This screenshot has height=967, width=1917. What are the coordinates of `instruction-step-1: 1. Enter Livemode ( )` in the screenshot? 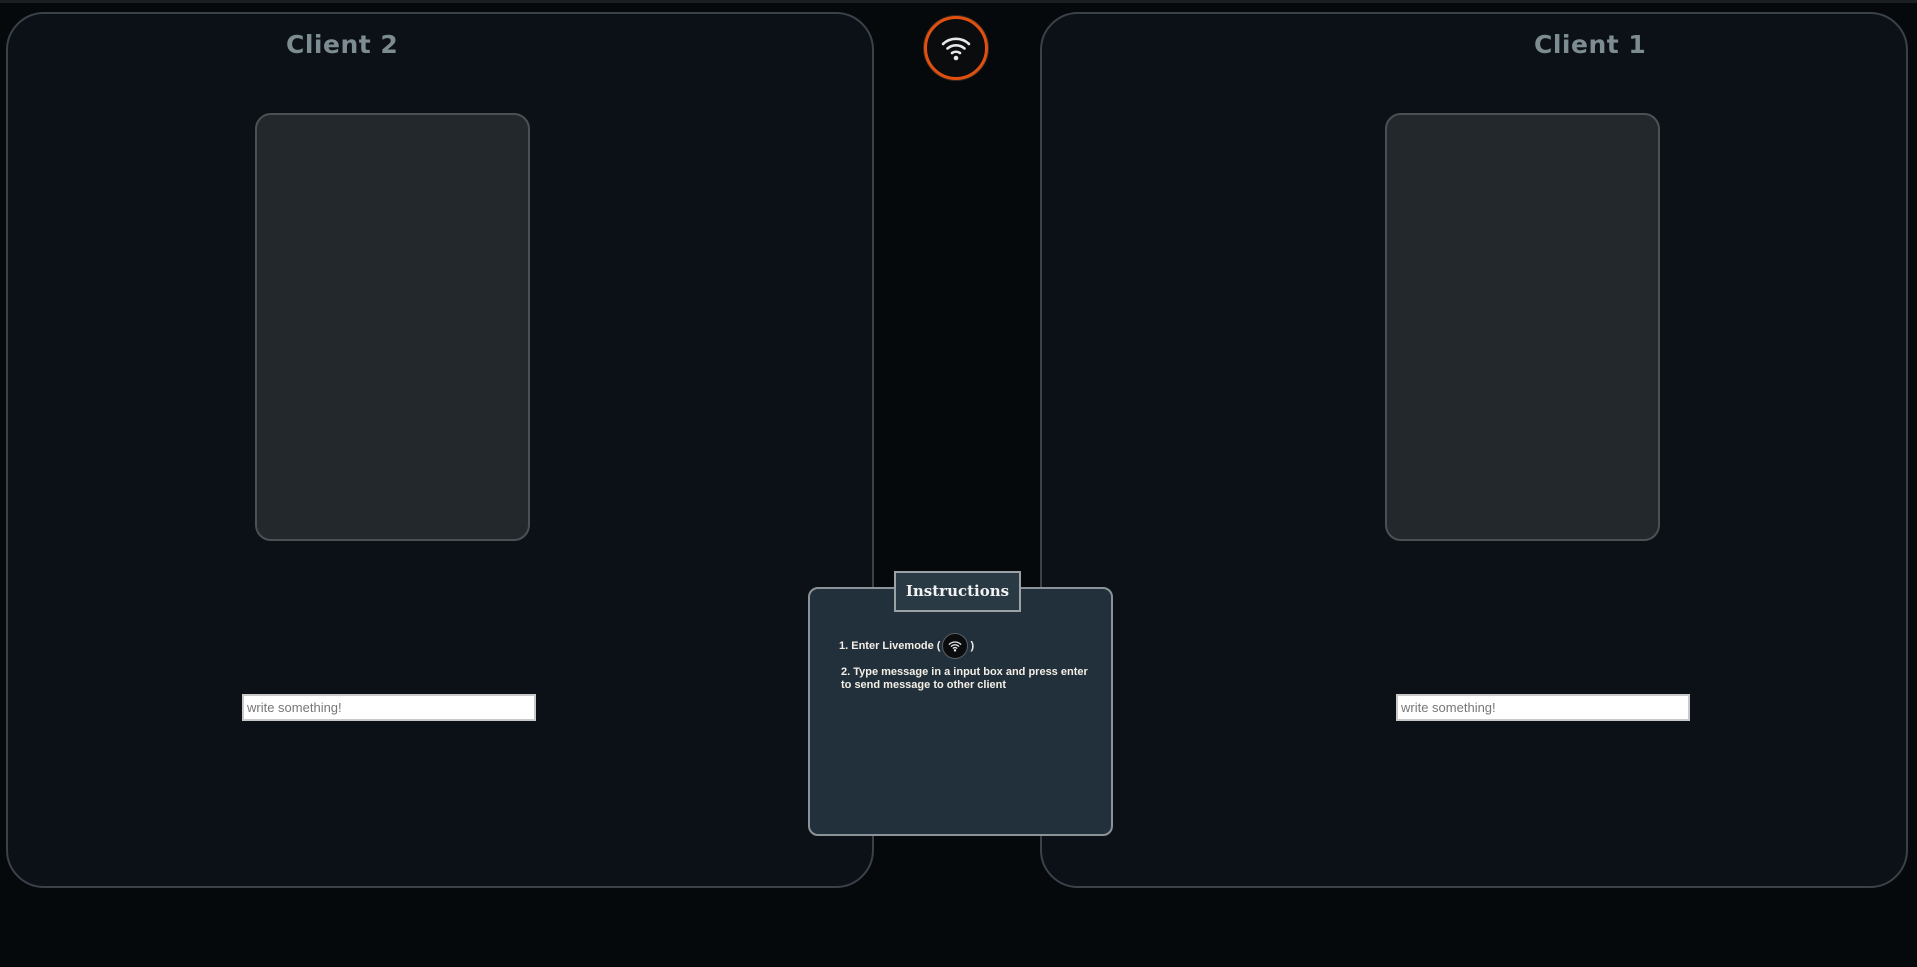 It's located at (906, 646).